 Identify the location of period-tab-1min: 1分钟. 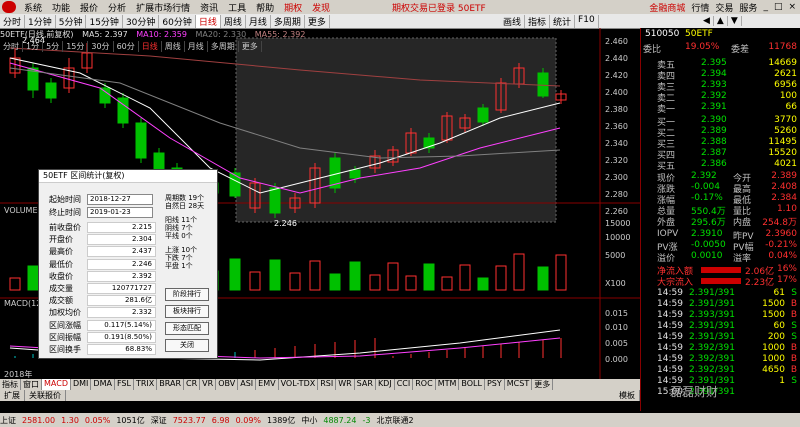
(40, 21).